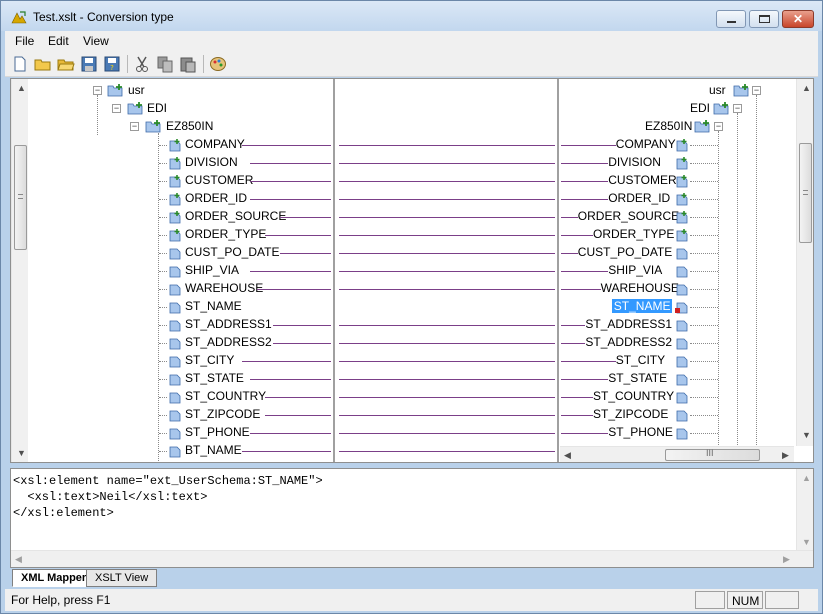 Image resolution: width=823 pixels, height=614 pixels. Describe the element at coordinates (225, 396) in the screenshot. I see `left-field-st-country: ST_COUNTRY` at that location.